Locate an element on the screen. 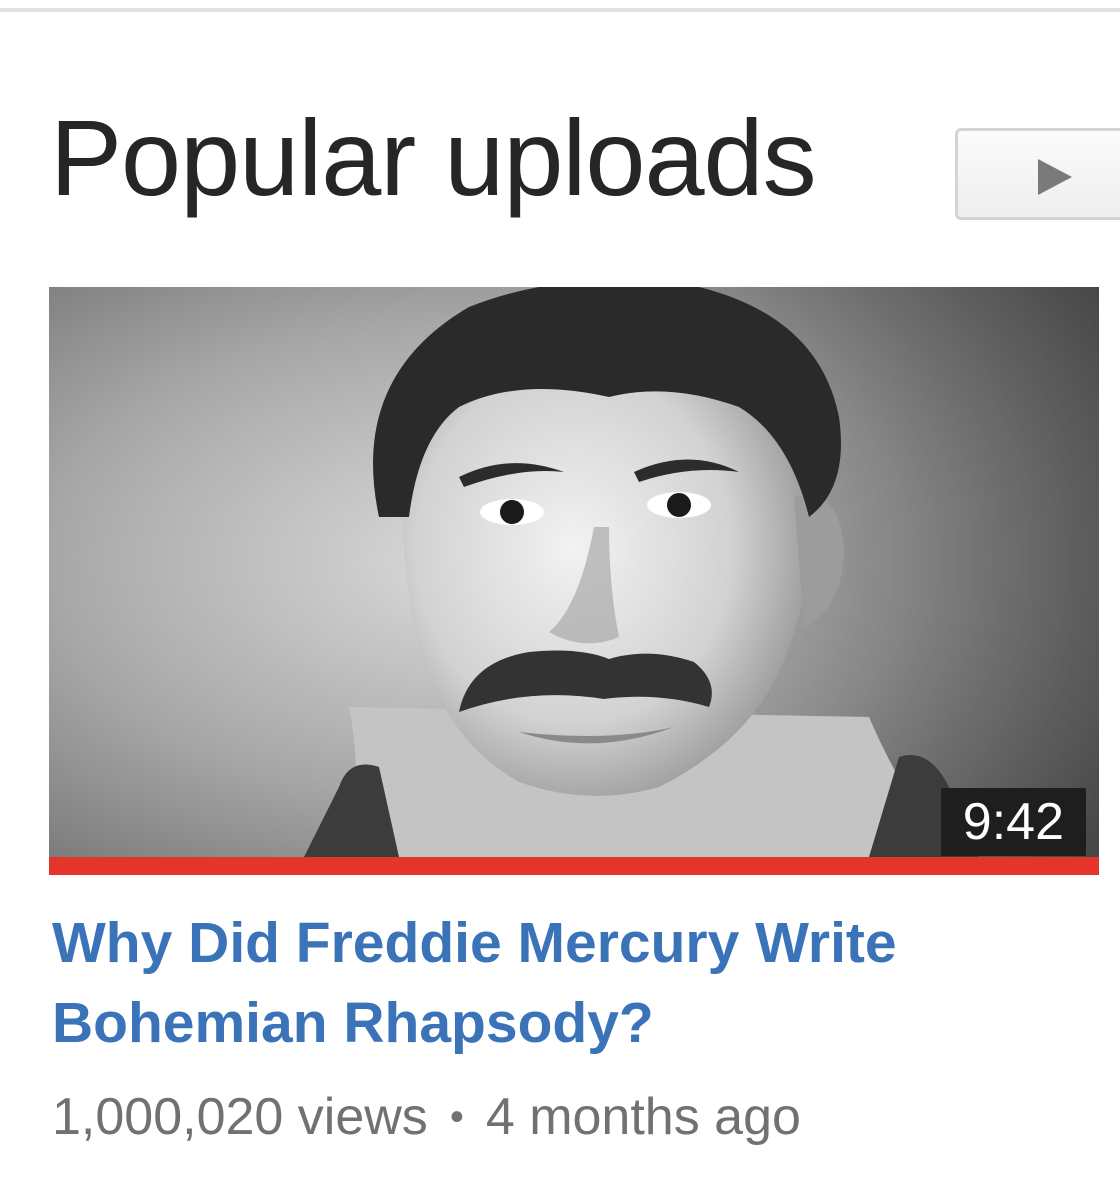  play-triangle-icon is located at coordinates (1055, 177).